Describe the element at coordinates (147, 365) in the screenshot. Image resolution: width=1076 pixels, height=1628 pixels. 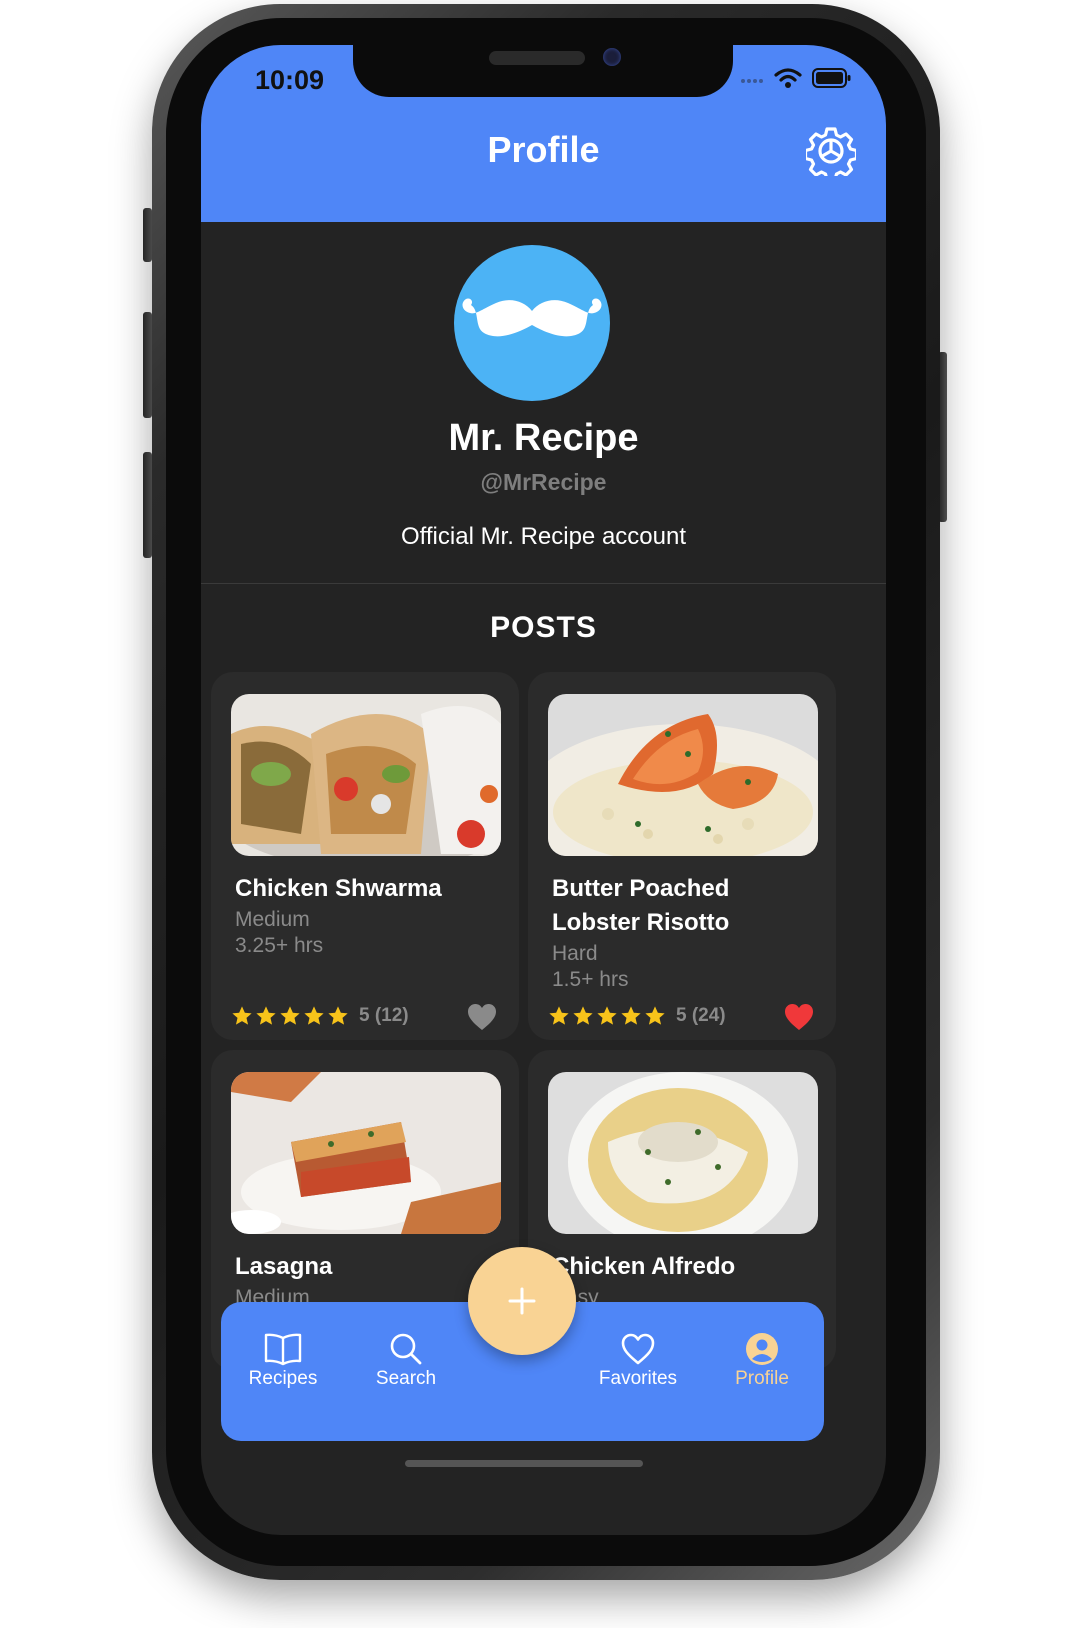
I see `phone-volume-up-button` at that location.